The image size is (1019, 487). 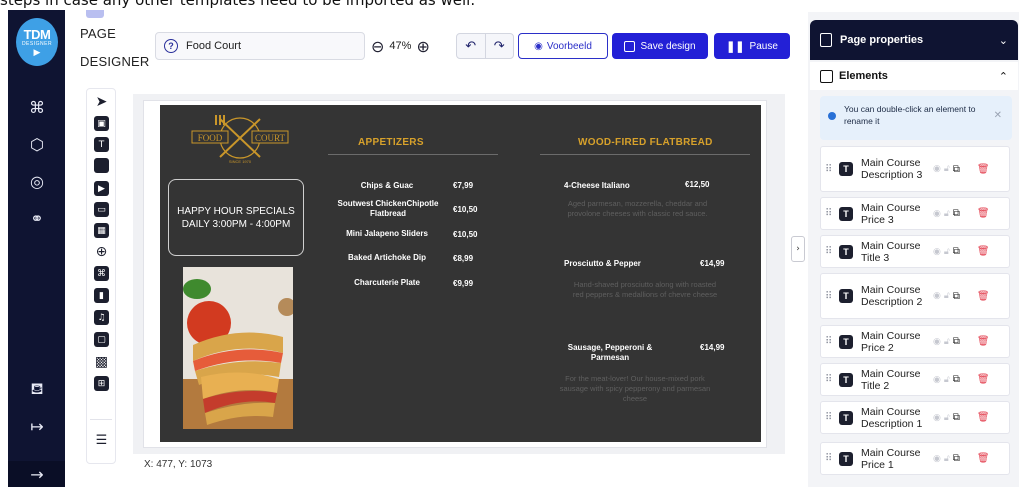 I want to click on element-row: ⠿ T Main Course Description 3 ◉ 🔓︎ ⧉ 🗑︎, so click(x=915, y=169).